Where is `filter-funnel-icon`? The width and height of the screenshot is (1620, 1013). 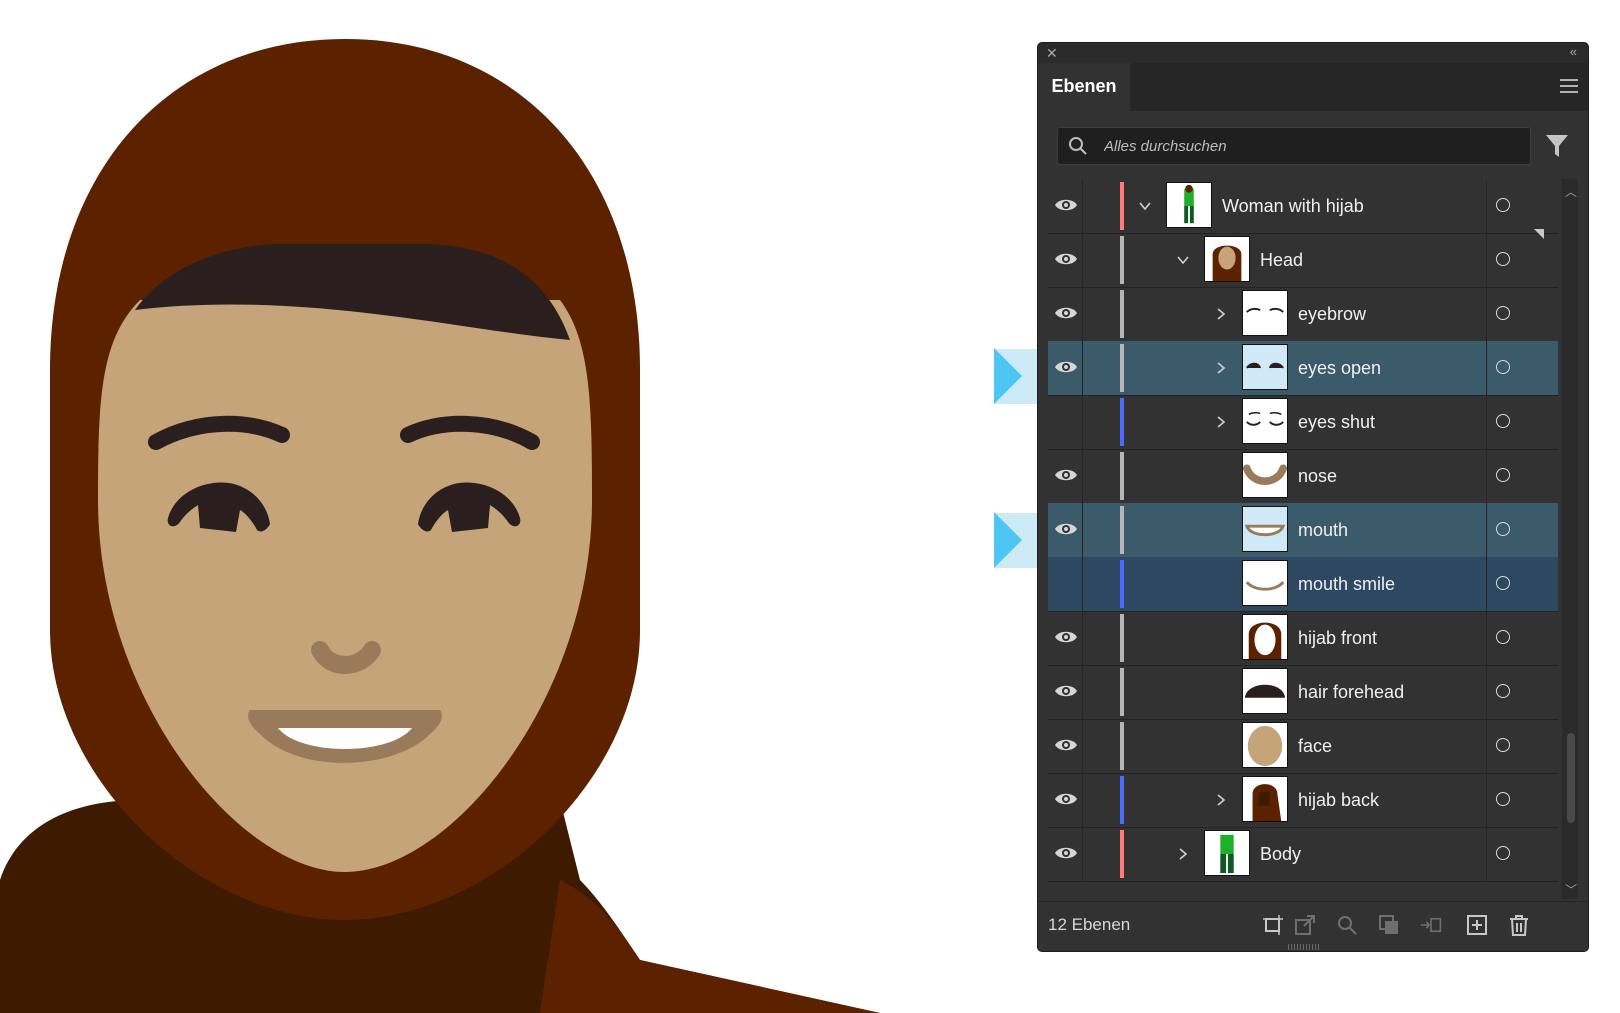 filter-funnel-icon is located at coordinates (1557, 146).